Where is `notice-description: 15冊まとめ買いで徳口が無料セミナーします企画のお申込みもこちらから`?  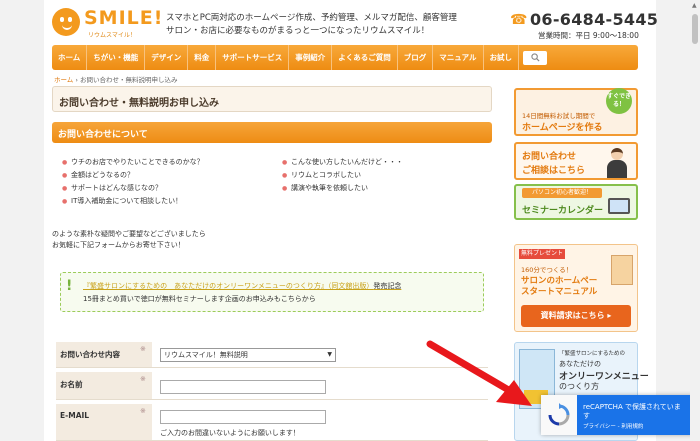 notice-description: 15冊まとめ買いで徳口が無料セミナーします企画のお申込みもこちらから is located at coordinates (199, 299).